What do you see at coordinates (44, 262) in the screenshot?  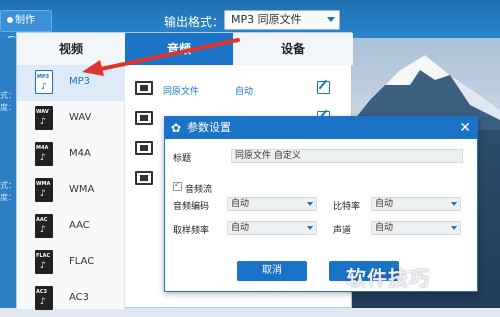 I see `flac-file-icon: FLAC ♪` at bounding box center [44, 262].